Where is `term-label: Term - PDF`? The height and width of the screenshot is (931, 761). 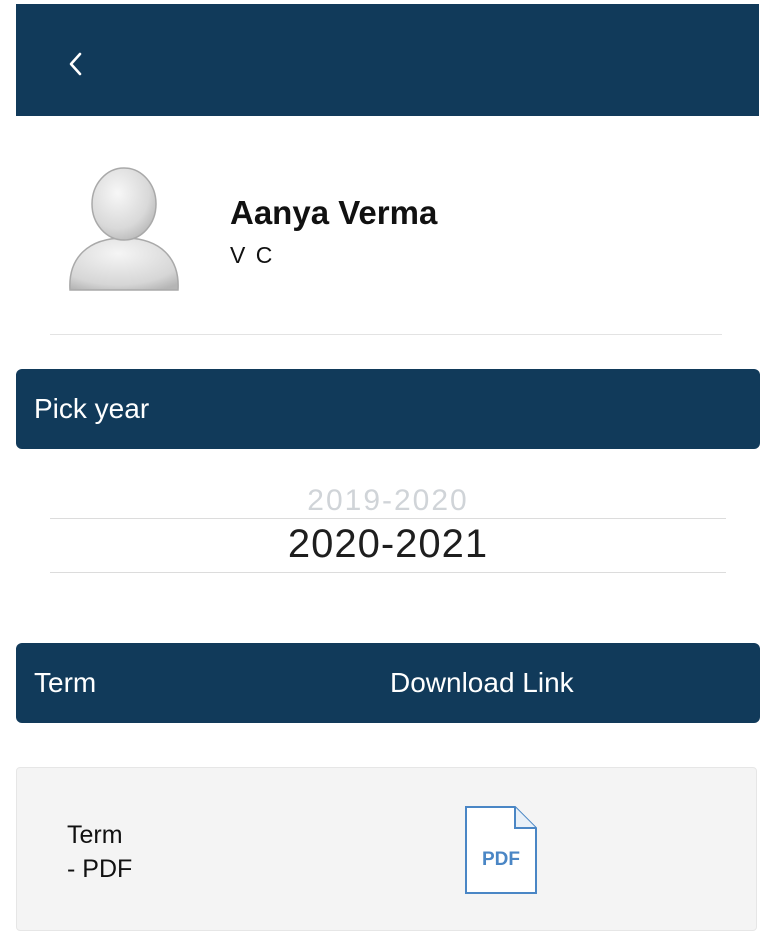 term-label: Term - PDF is located at coordinates (99, 852).